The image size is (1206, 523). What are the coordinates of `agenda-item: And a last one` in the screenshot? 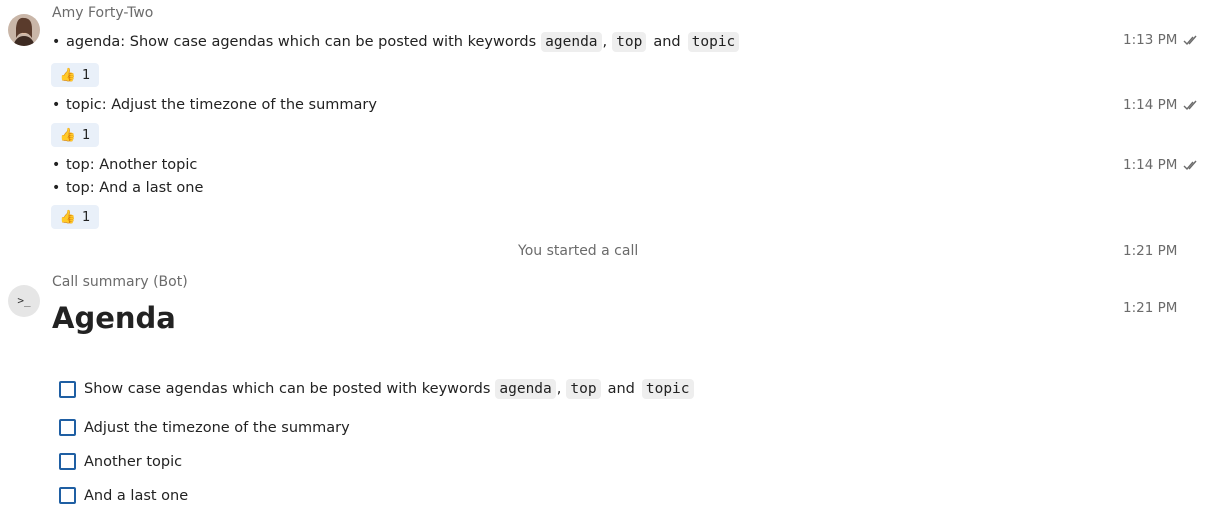 It's located at (123, 495).